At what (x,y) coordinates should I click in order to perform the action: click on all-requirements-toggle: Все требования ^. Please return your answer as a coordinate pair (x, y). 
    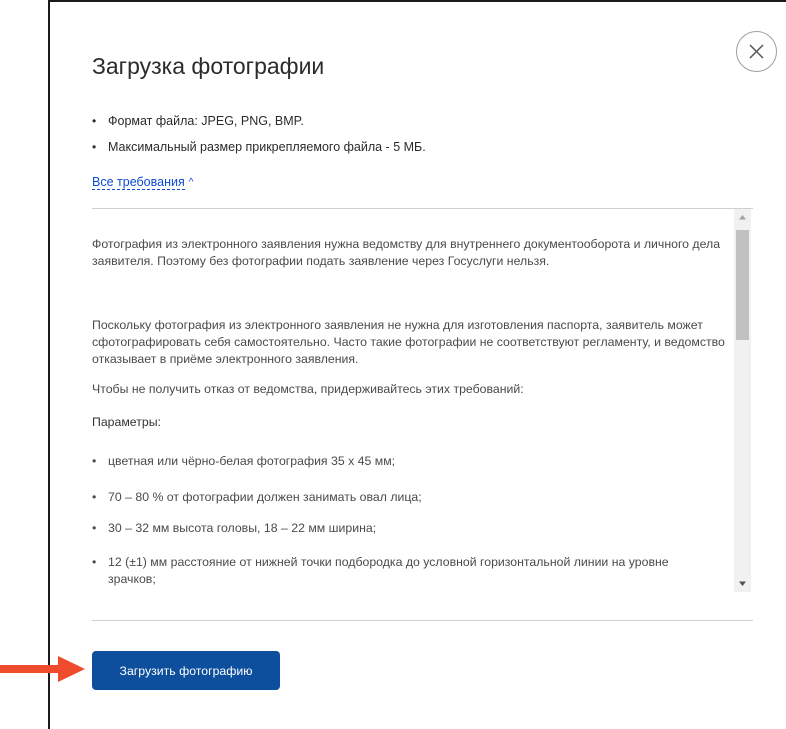
    Looking at the image, I should click on (143, 182).